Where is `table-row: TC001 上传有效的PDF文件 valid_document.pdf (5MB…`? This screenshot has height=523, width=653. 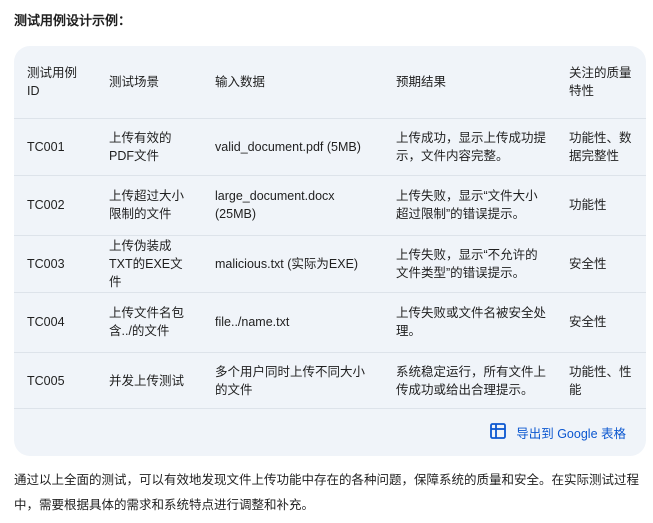 table-row: TC001 上传有效的PDF文件 valid_document.pdf (5MB… is located at coordinates (330, 146).